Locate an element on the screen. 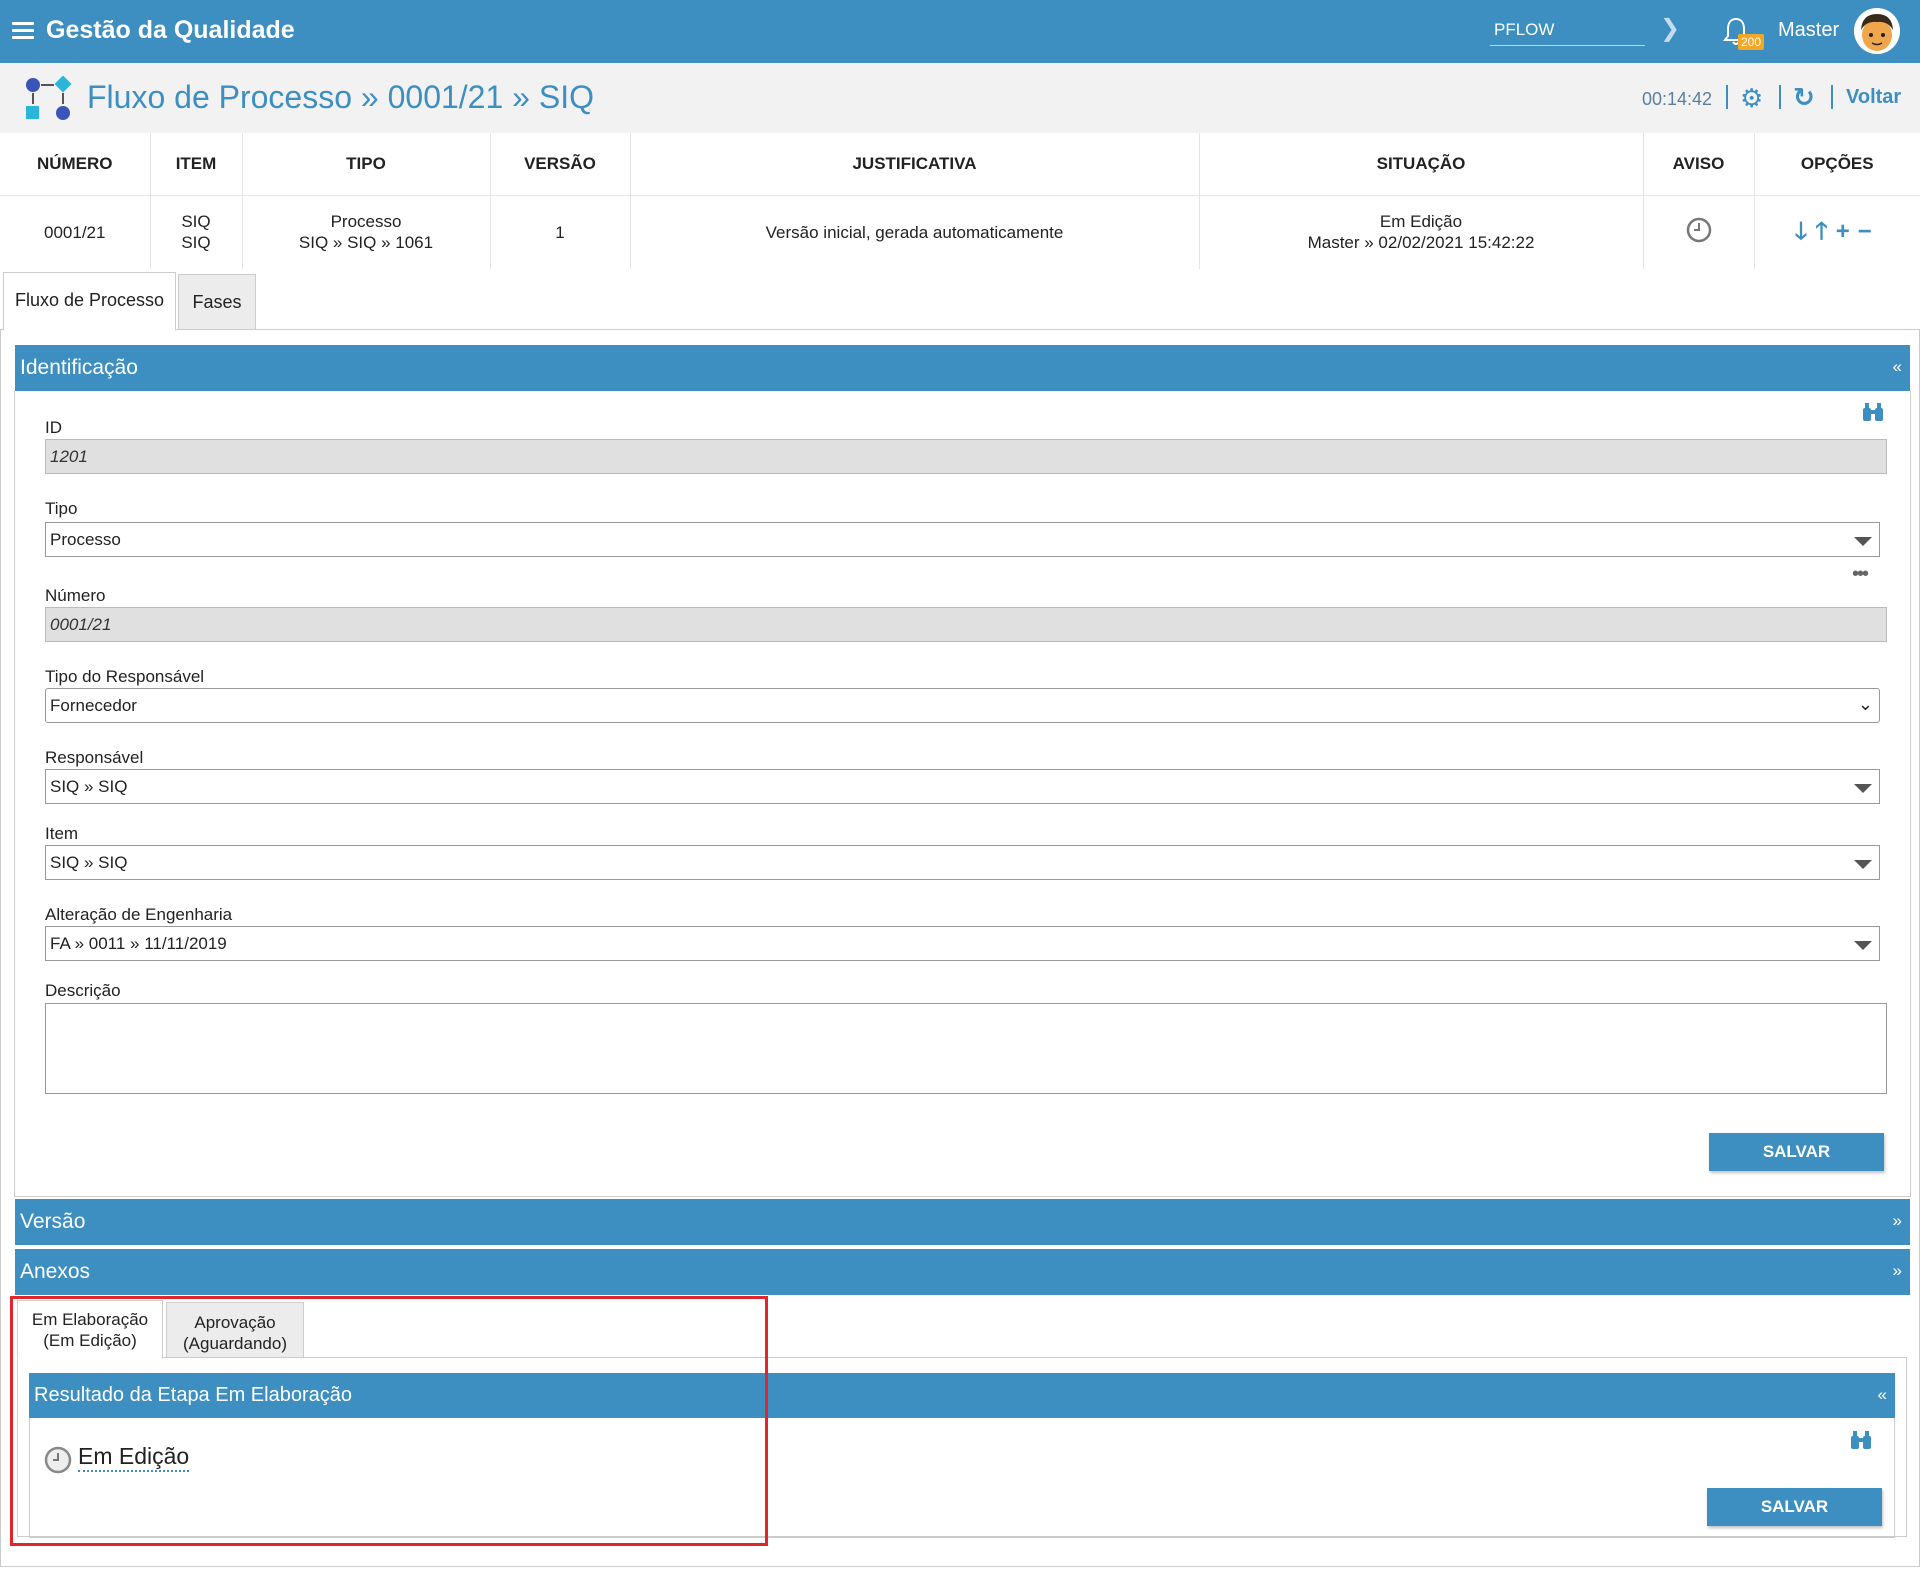 This screenshot has height=1575, width=1920. aviso-cell is located at coordinates (1699, 232).